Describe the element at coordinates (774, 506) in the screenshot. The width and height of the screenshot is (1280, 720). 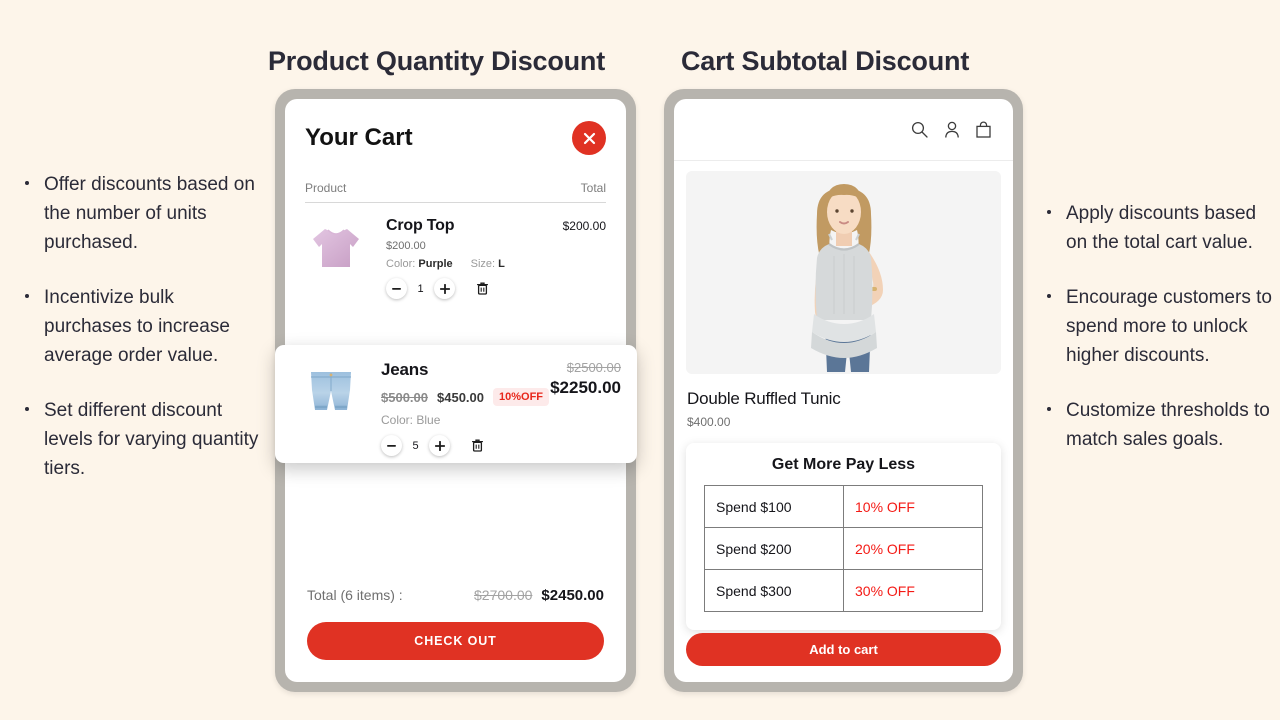
I see `tier-spend: Spend $100` at that location.